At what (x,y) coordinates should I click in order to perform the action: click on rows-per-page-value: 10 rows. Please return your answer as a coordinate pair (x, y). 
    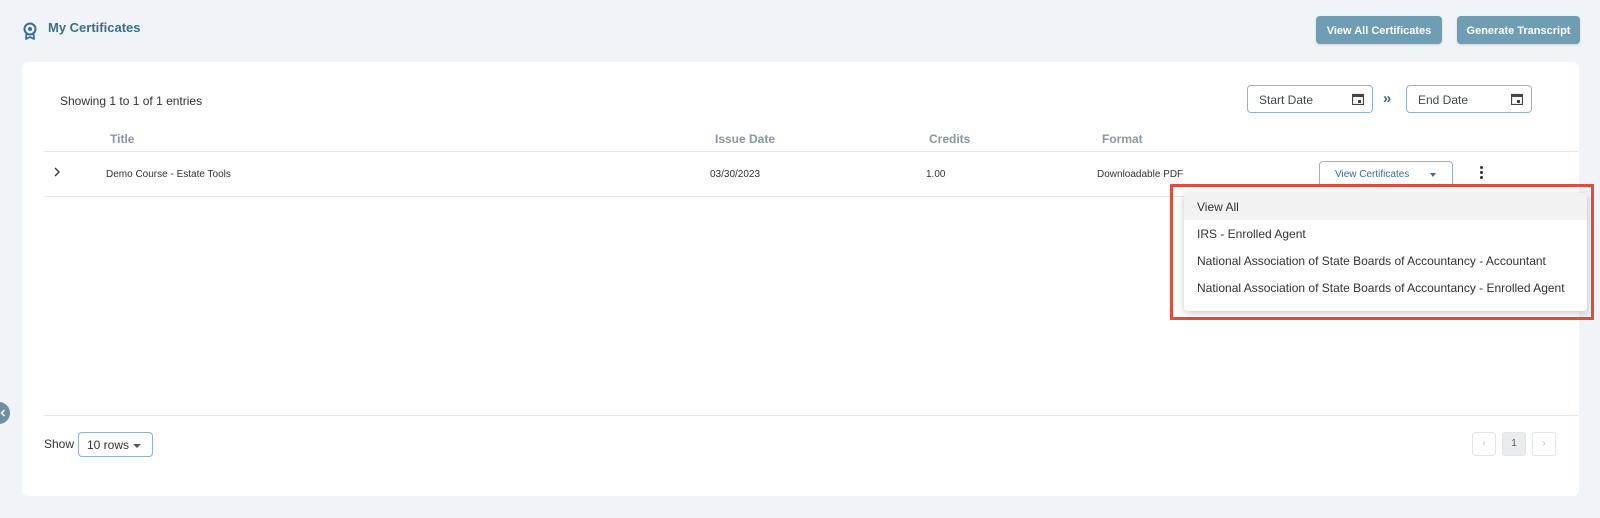
    Looking at the image, I should click on (108, 445).